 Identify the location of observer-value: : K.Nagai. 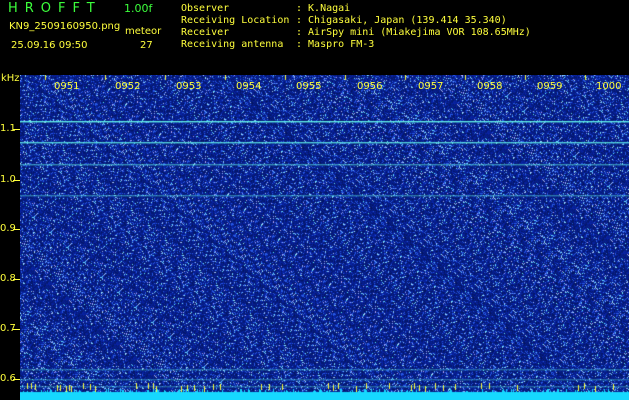
(323, 8).